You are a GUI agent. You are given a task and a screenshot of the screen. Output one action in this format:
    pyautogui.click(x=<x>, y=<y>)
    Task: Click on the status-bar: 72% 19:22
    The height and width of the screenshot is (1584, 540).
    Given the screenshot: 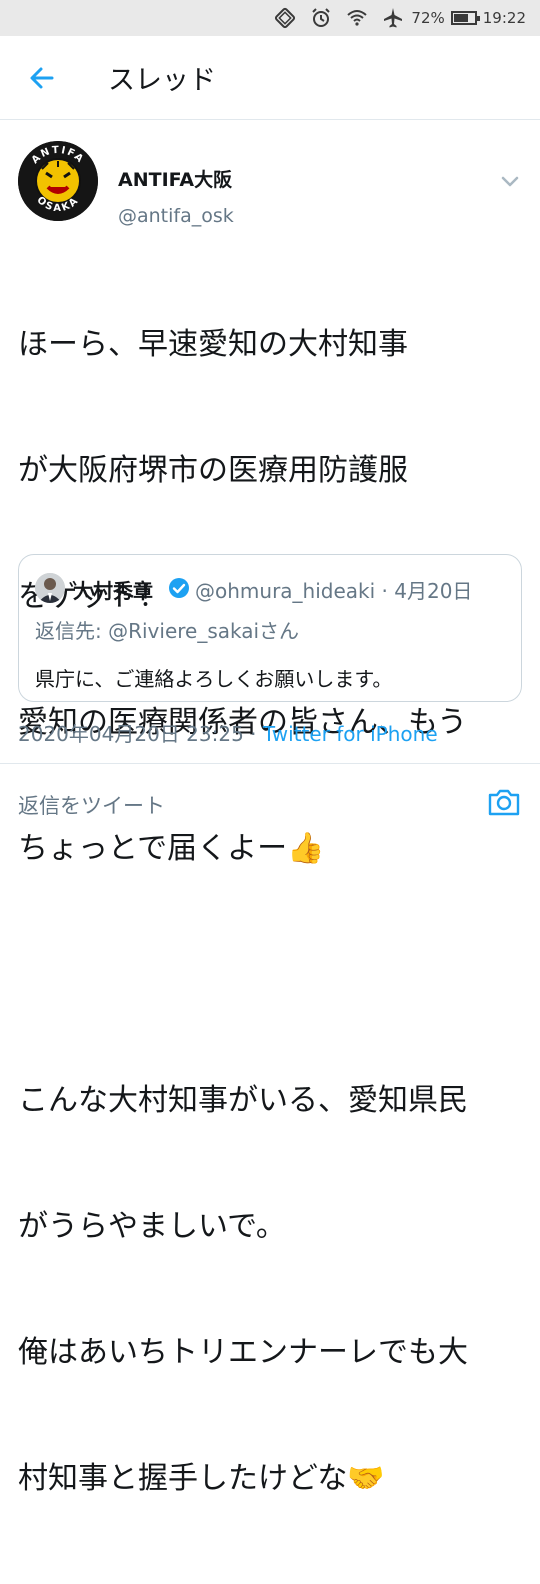 What is the action you would take?
    pyautogui.click(x=270, y=18)
    